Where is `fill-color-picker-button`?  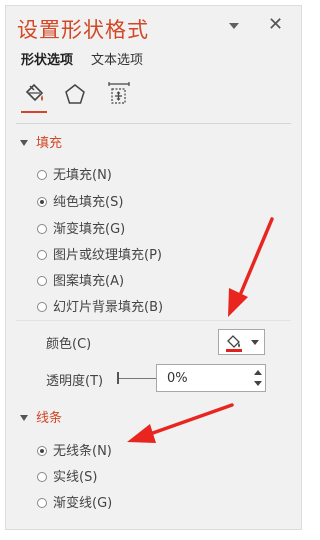 fill-color-picker-button is located at coordinates (241, 342).